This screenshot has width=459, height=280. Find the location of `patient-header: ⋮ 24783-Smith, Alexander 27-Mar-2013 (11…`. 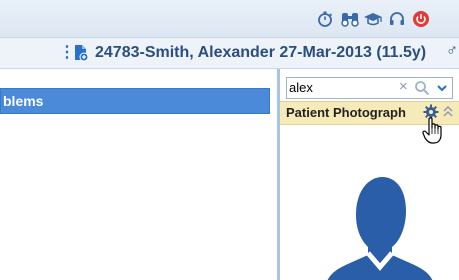

patient-header: ⋮ 24783-Smith, Alexander 27-Mar-2013 (11… is located at coordinates (229, 53).